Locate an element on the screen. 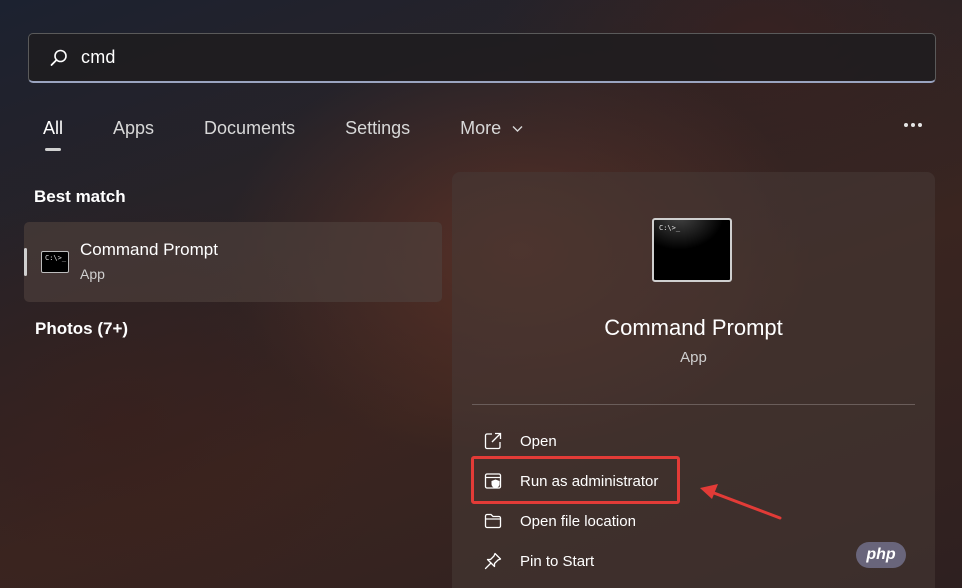 Image resolution: width=962 pixels, height=588 pixels. tab-more: More is located at coordinates (491, 130).